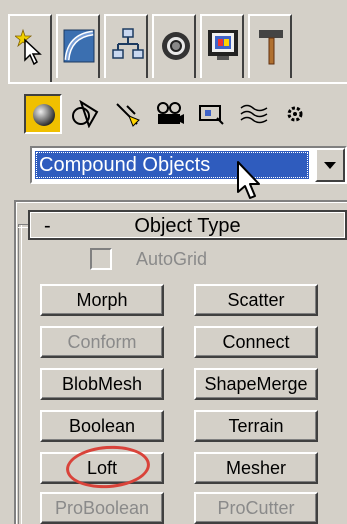 This screenshot has height=524, width=347. I want to click on modify-bend-icon, so click(79, 46).